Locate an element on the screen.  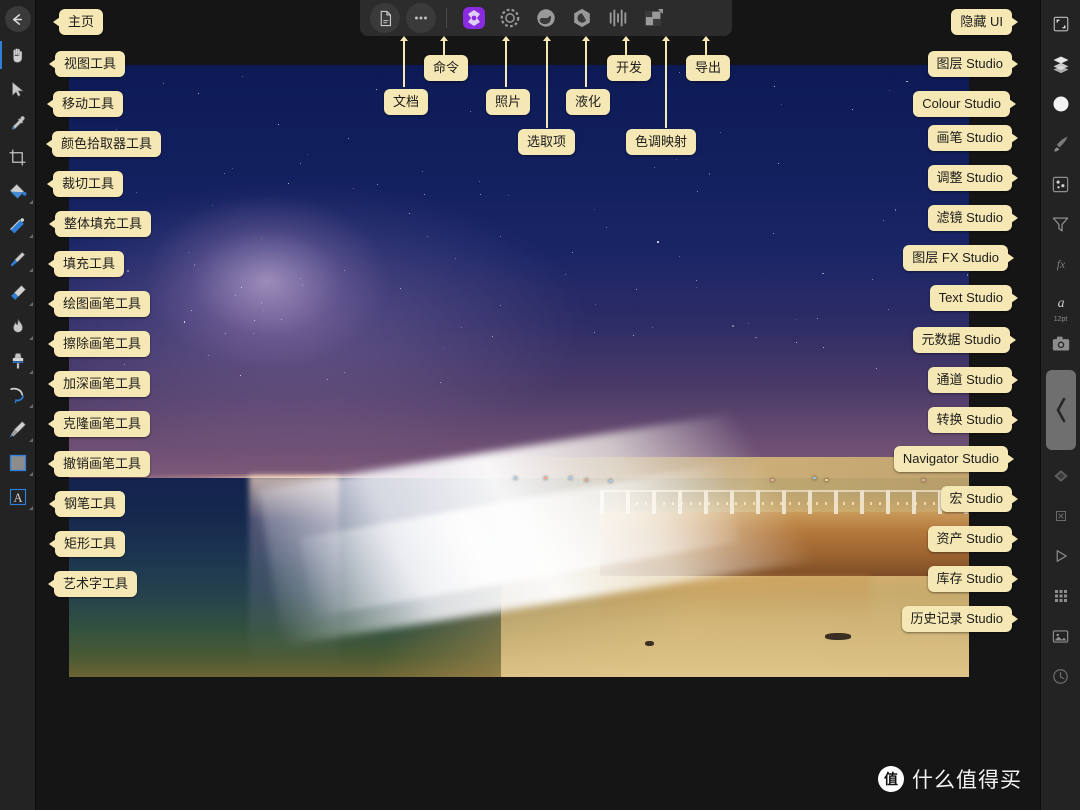
svg-text: A is located at coordinates (17, 498).